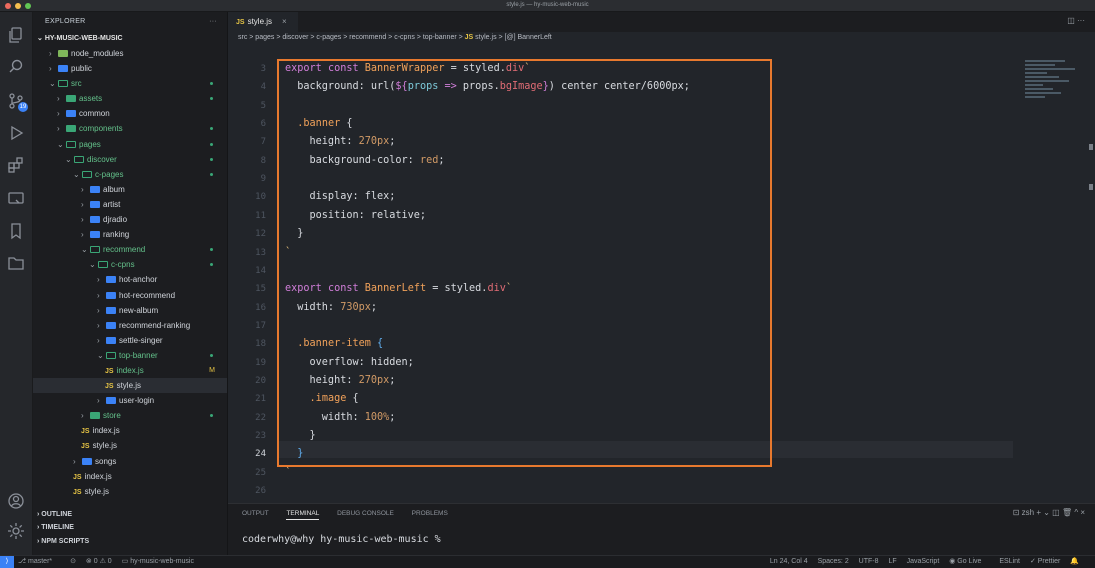  Describe the element at coordinates (1009, 561) in the screenshot. I see `eslint-status: ESLint` at that location.